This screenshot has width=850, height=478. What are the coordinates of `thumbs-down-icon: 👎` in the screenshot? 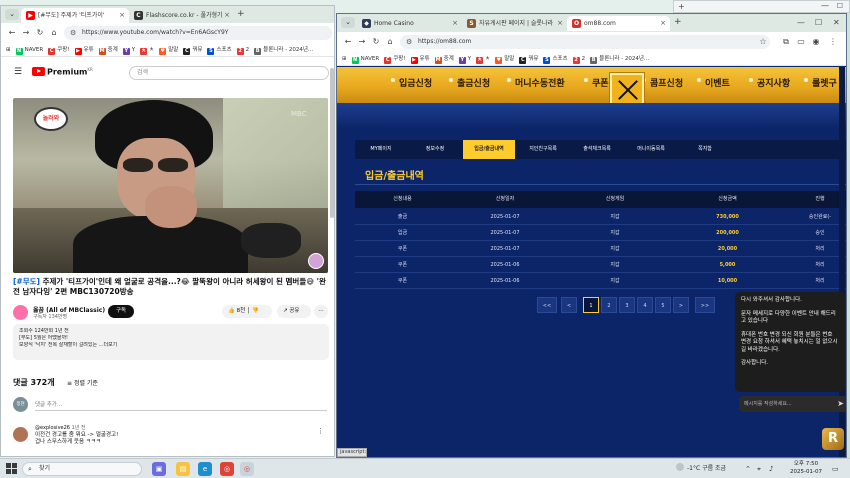 It's located at (255, 311).